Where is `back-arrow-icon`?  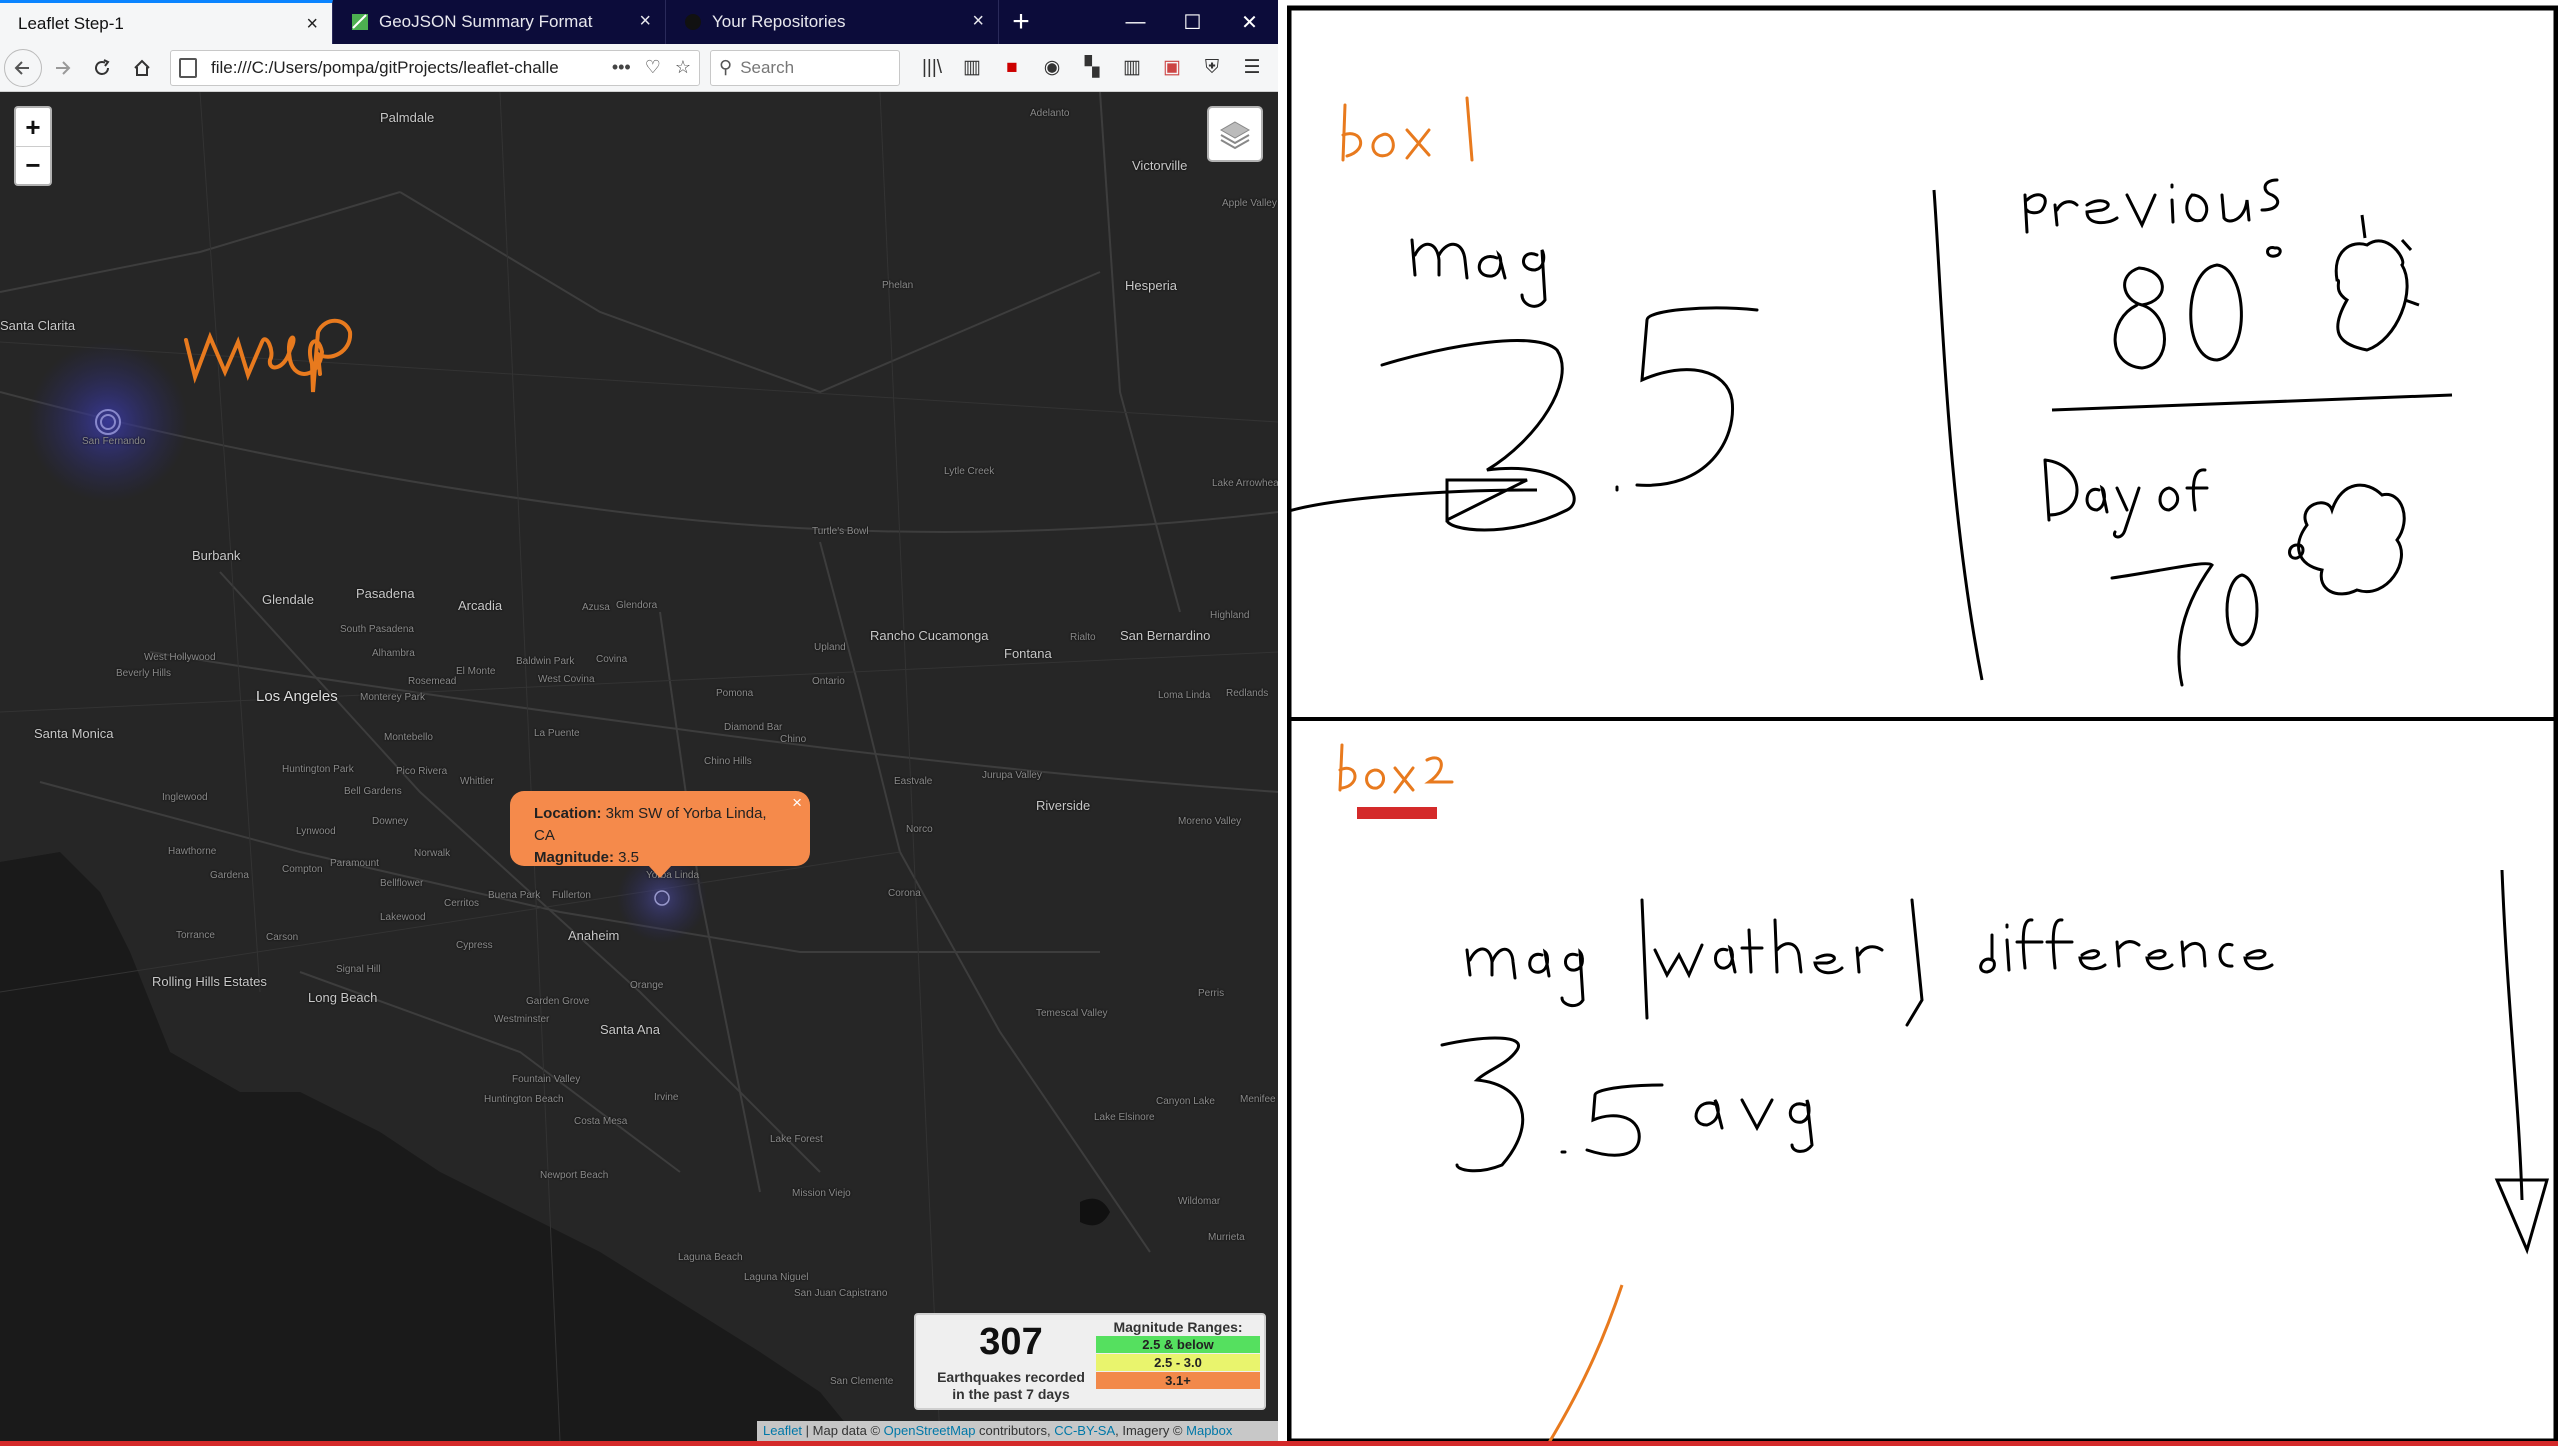
back-arrow-icon is located at coordinates (21, 67).